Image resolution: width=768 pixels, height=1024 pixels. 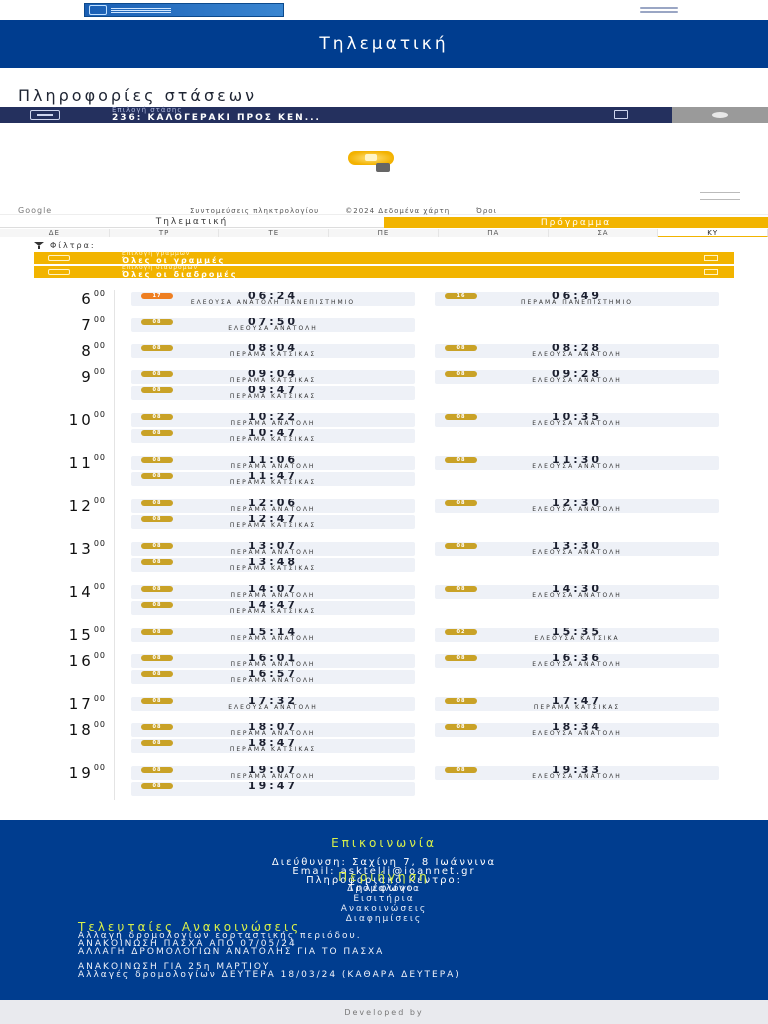 What do you see at coordinates (384, 899) in the screenshot?
I see `footer-link-tickets: Εισιτήρια` at bounding box center [384, 899].